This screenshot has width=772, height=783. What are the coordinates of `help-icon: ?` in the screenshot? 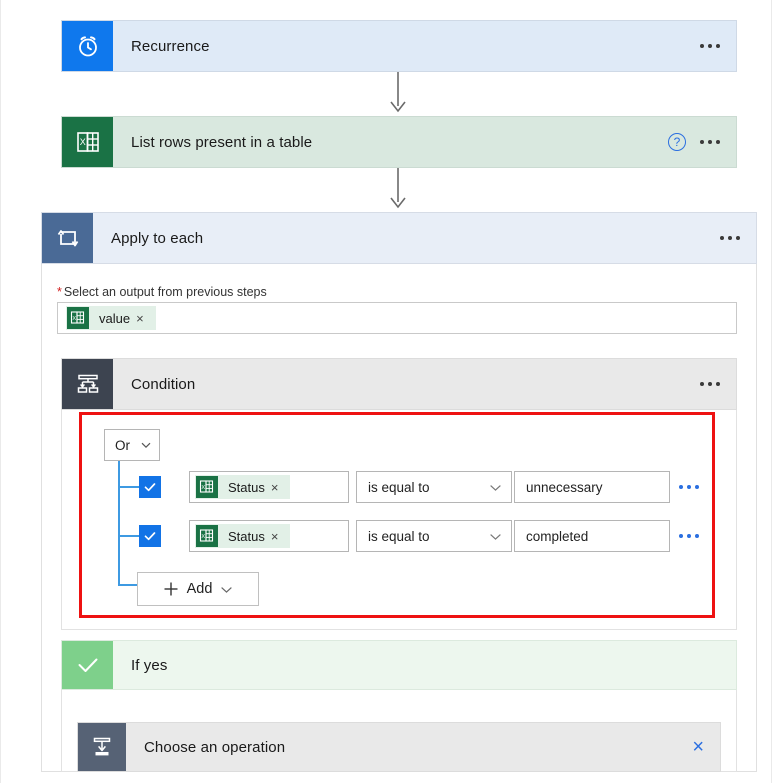 It's located at (677, 142).